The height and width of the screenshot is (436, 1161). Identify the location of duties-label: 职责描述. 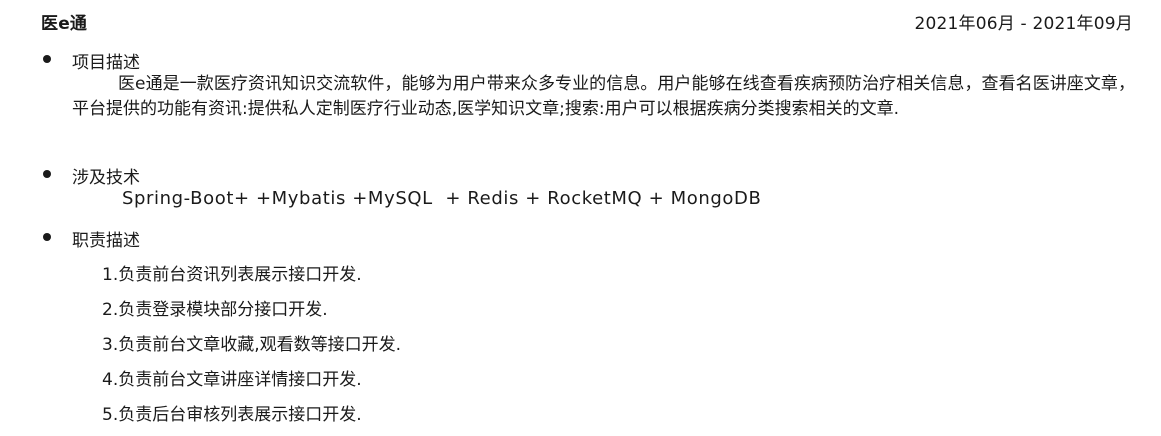
(106, 241).